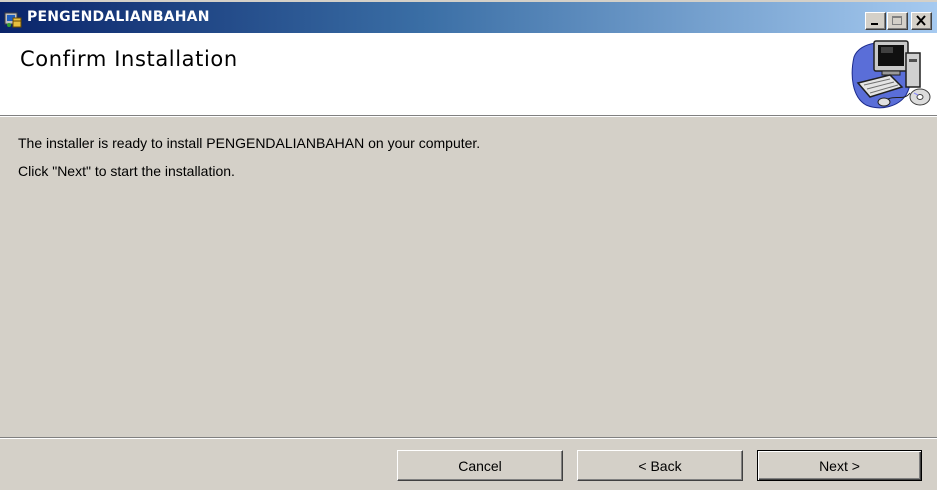 The height and width of the screenshot is (490, 937). I want to click on close-icon, so click(921, 20).